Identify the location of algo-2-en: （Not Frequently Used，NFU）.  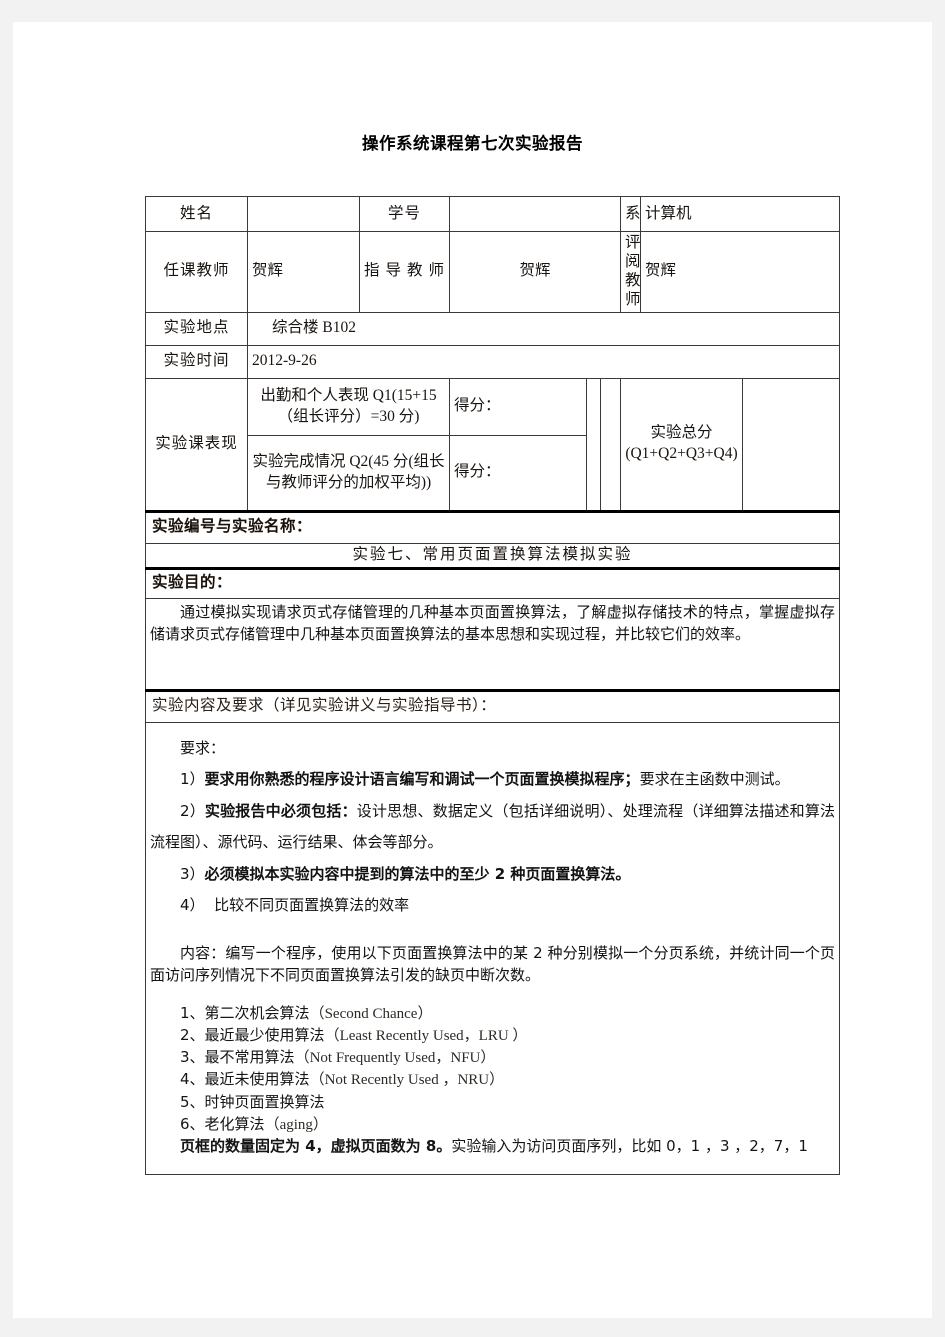
(395, 1058).